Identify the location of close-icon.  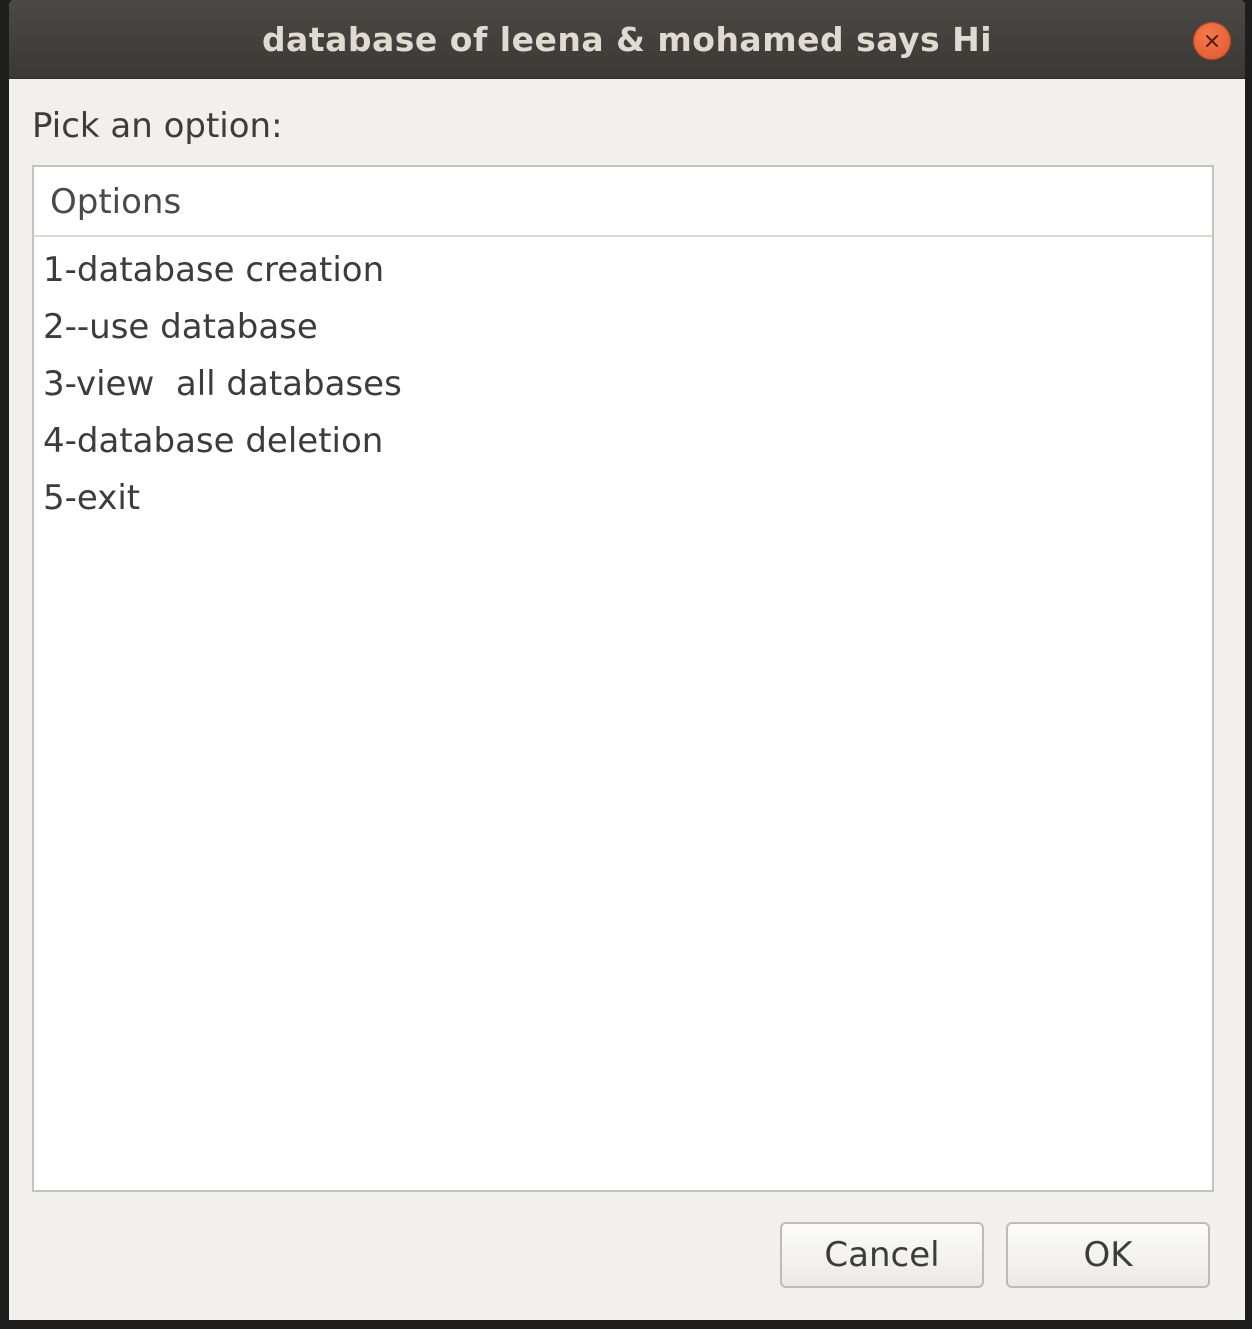
(1212, 41).